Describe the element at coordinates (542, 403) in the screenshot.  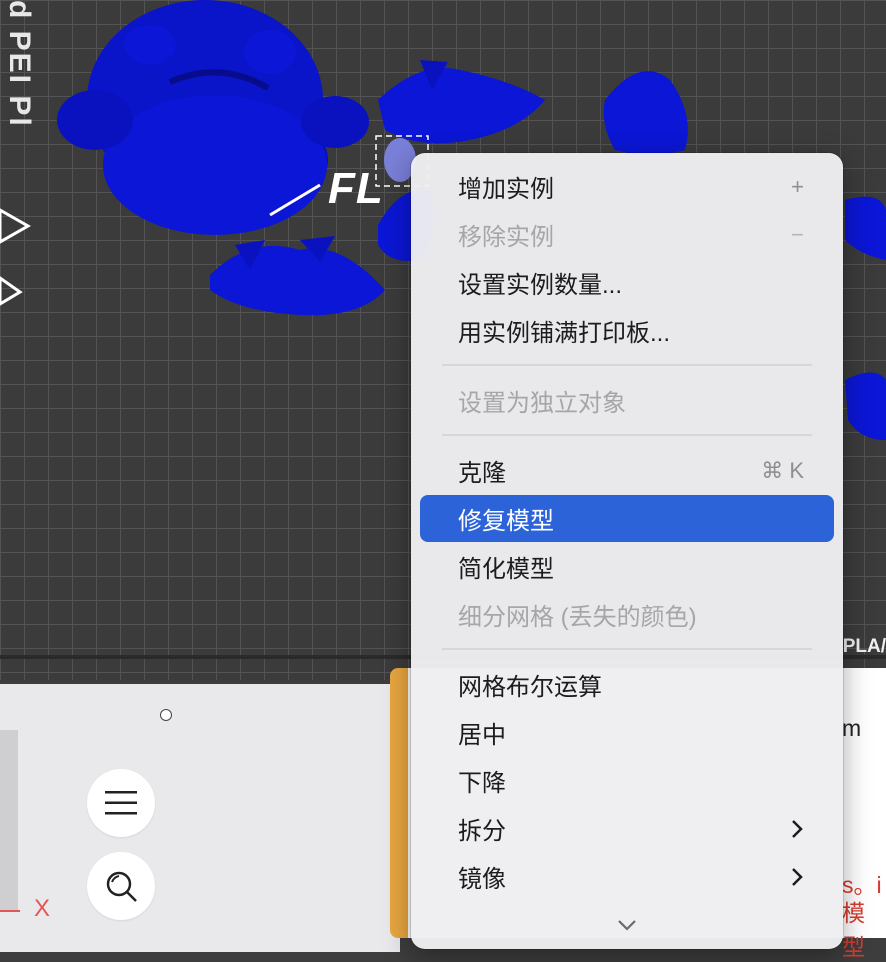
I see `menu-item-label: 设置为独立对象` at that location.